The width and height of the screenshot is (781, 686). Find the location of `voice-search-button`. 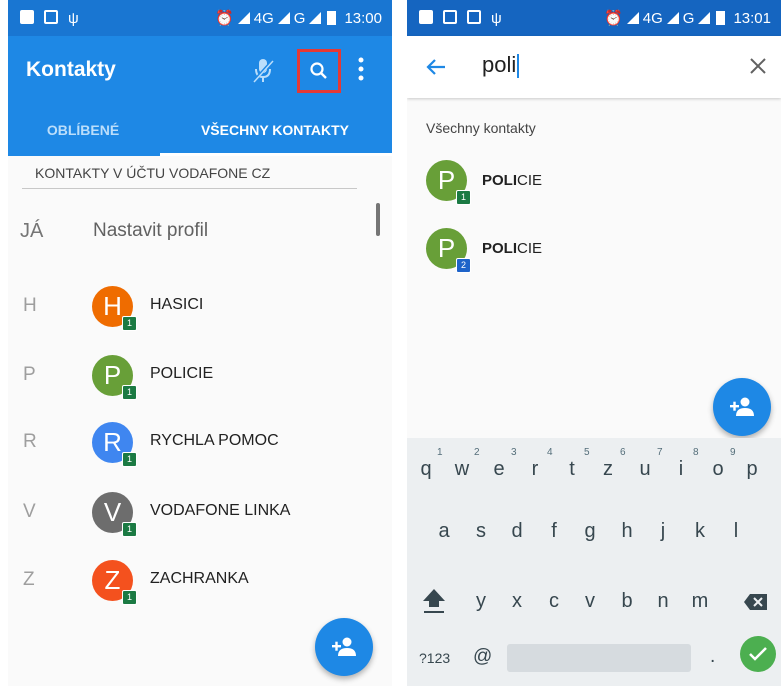

voice-search-button is located at coordinates (263, 70).